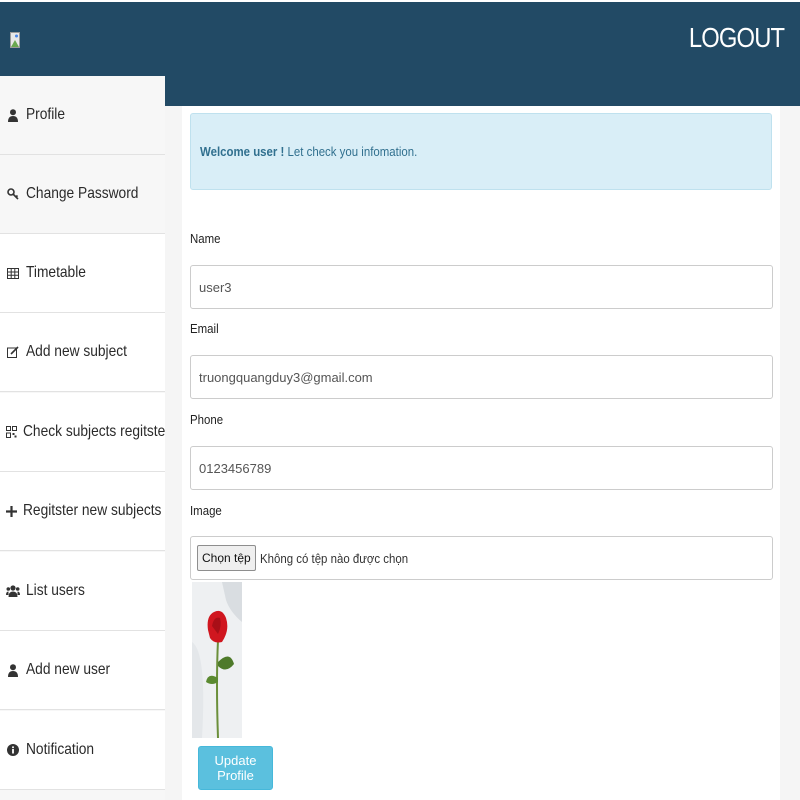  I want to click on broken-logo-icon, so click(15, 40).